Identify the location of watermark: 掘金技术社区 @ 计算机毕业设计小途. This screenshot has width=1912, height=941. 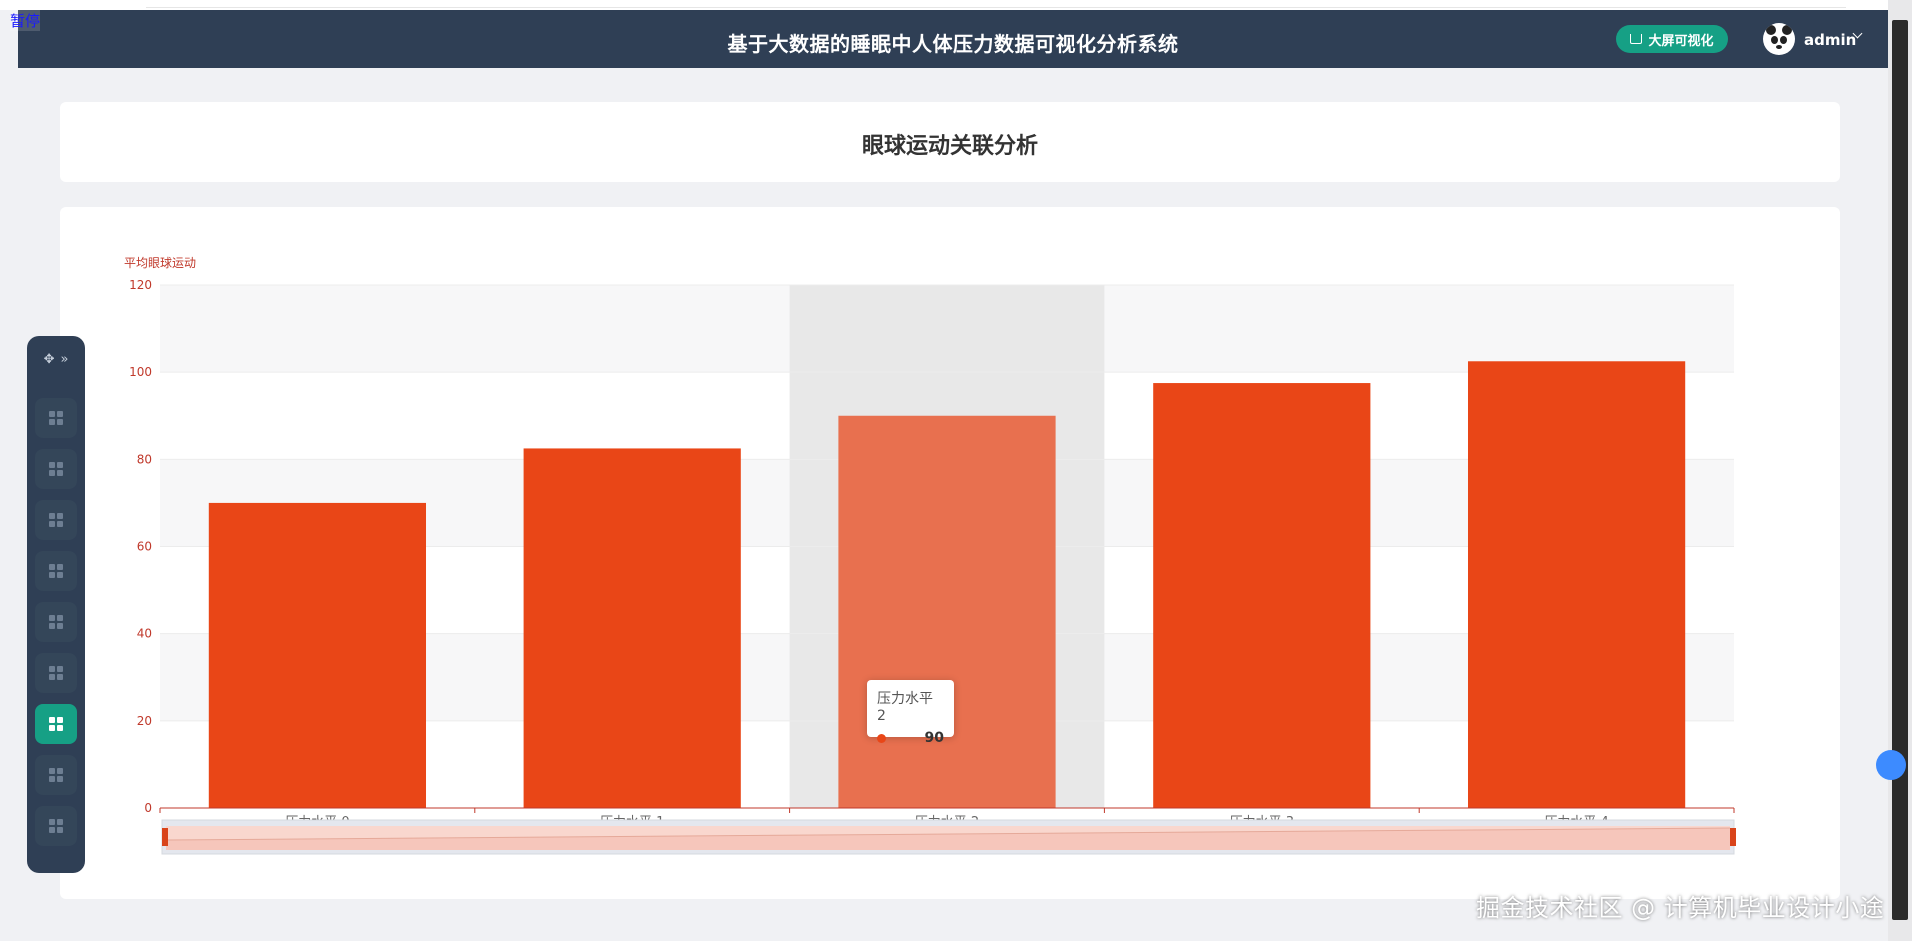
(1680, 908).